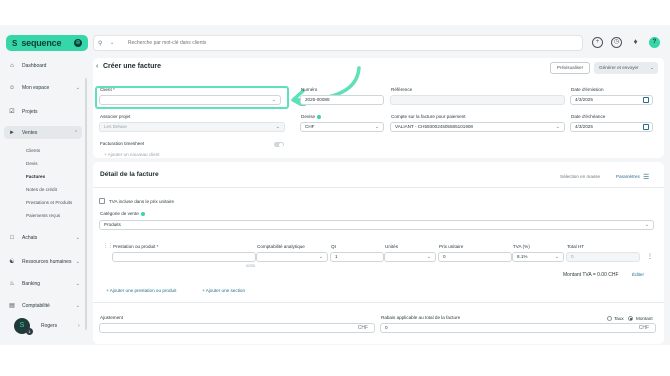 This screenshot has height=376, width=670. Describe the element at coordinates (49, 202) in the screenshot. I see `sidebar-subitem-prestations: Prestations et Produits` at that location.